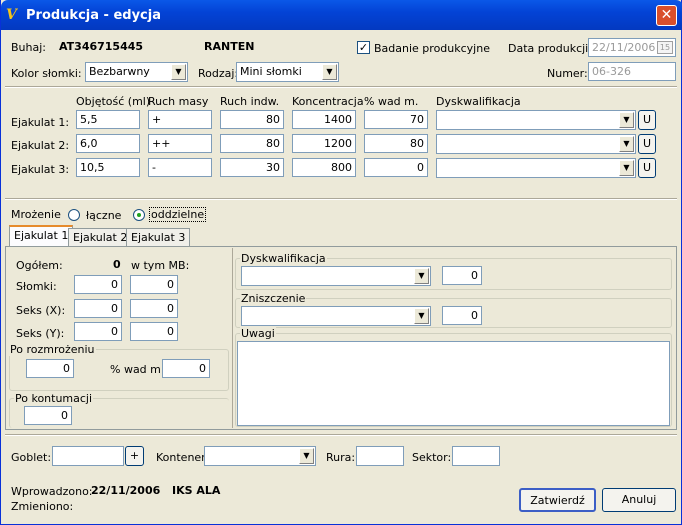 Image resolution: width=682 pixels, height=525 pixels. Describe the element at coordinates (52, 491) in the screenshot. I see `wprowadzono-label: Wprowadzono:` at that location.